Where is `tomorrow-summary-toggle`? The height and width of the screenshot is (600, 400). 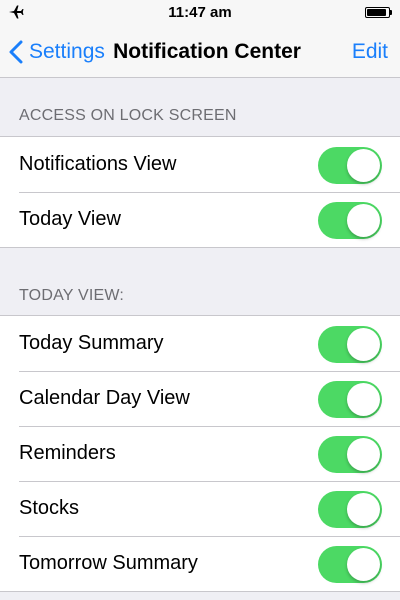 tomorrow-summary-toggle is located at coordinates (350, 564).